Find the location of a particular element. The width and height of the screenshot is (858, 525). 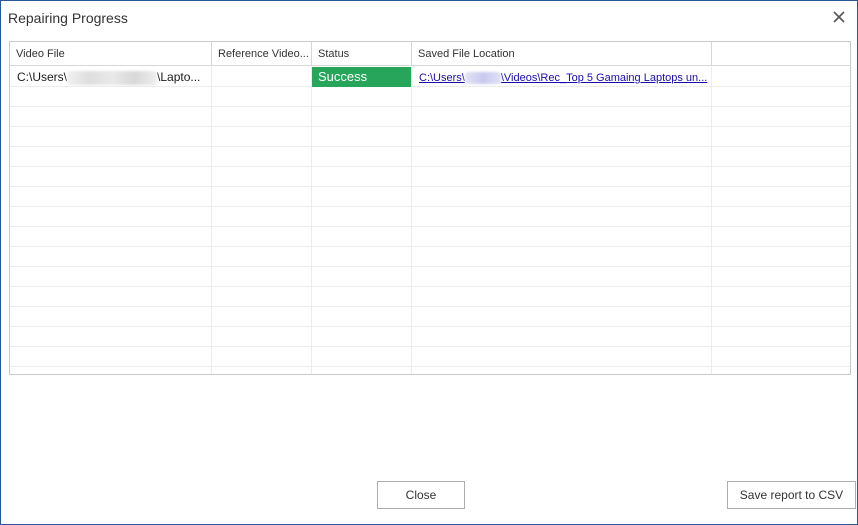

video-file-prefix: C:\Users\ is located at coordinates (42, 77).